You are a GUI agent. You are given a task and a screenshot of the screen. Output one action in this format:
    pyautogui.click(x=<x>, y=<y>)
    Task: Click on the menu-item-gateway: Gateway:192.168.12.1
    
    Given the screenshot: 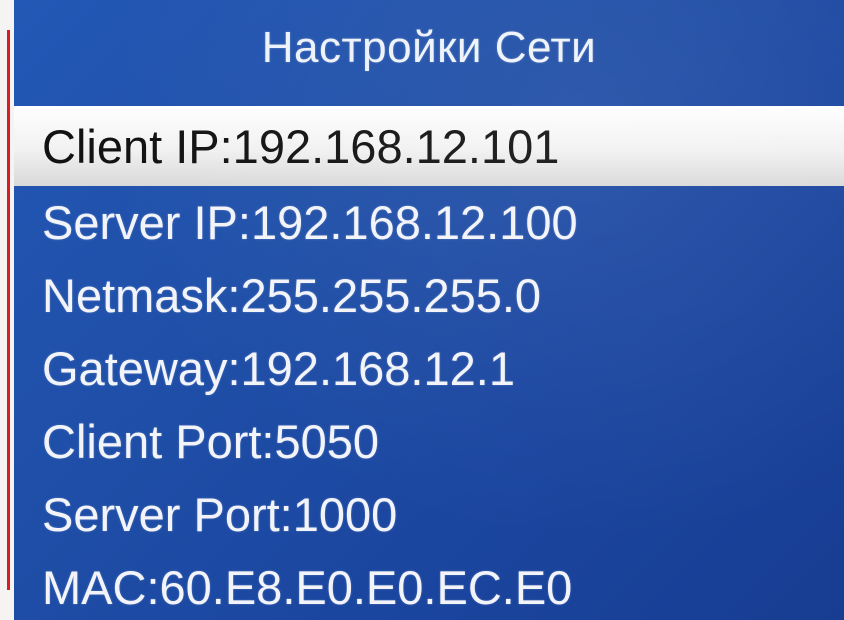 What is the action you would take?
    pyautogui.click(x=429, y=368)
    